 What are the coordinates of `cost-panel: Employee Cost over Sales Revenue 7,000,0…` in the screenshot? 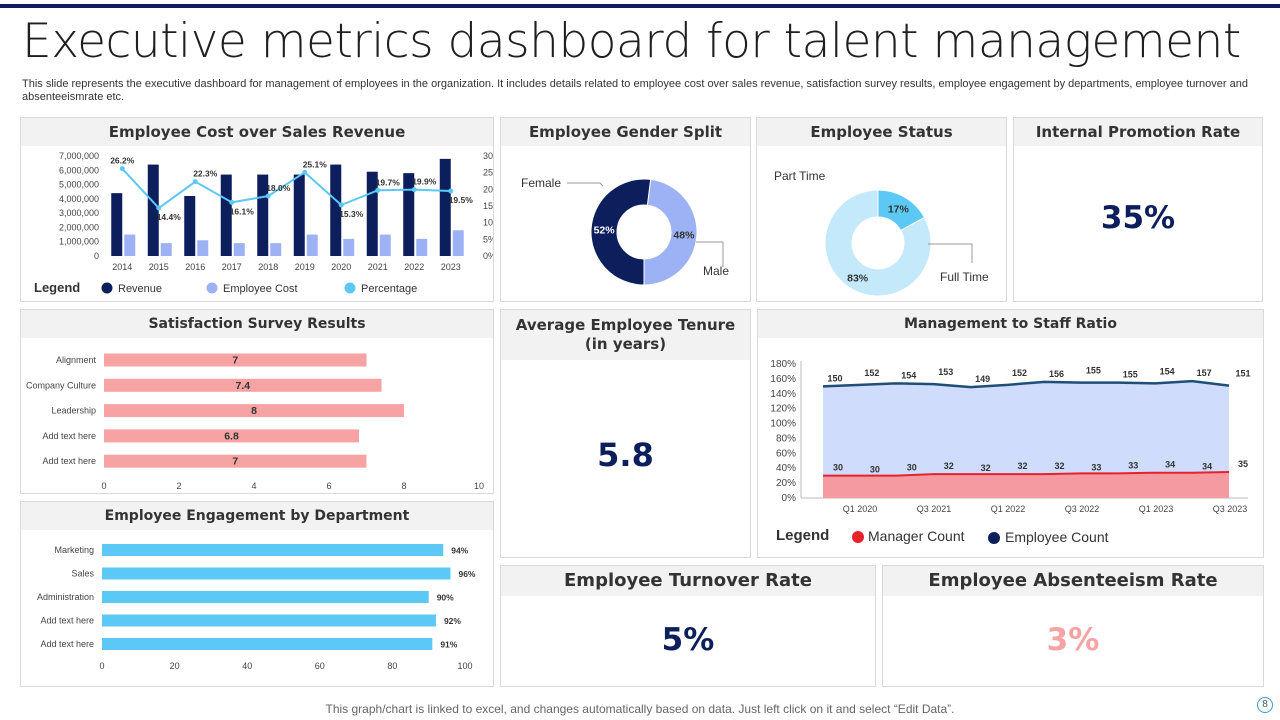 It's located at (257, 209).